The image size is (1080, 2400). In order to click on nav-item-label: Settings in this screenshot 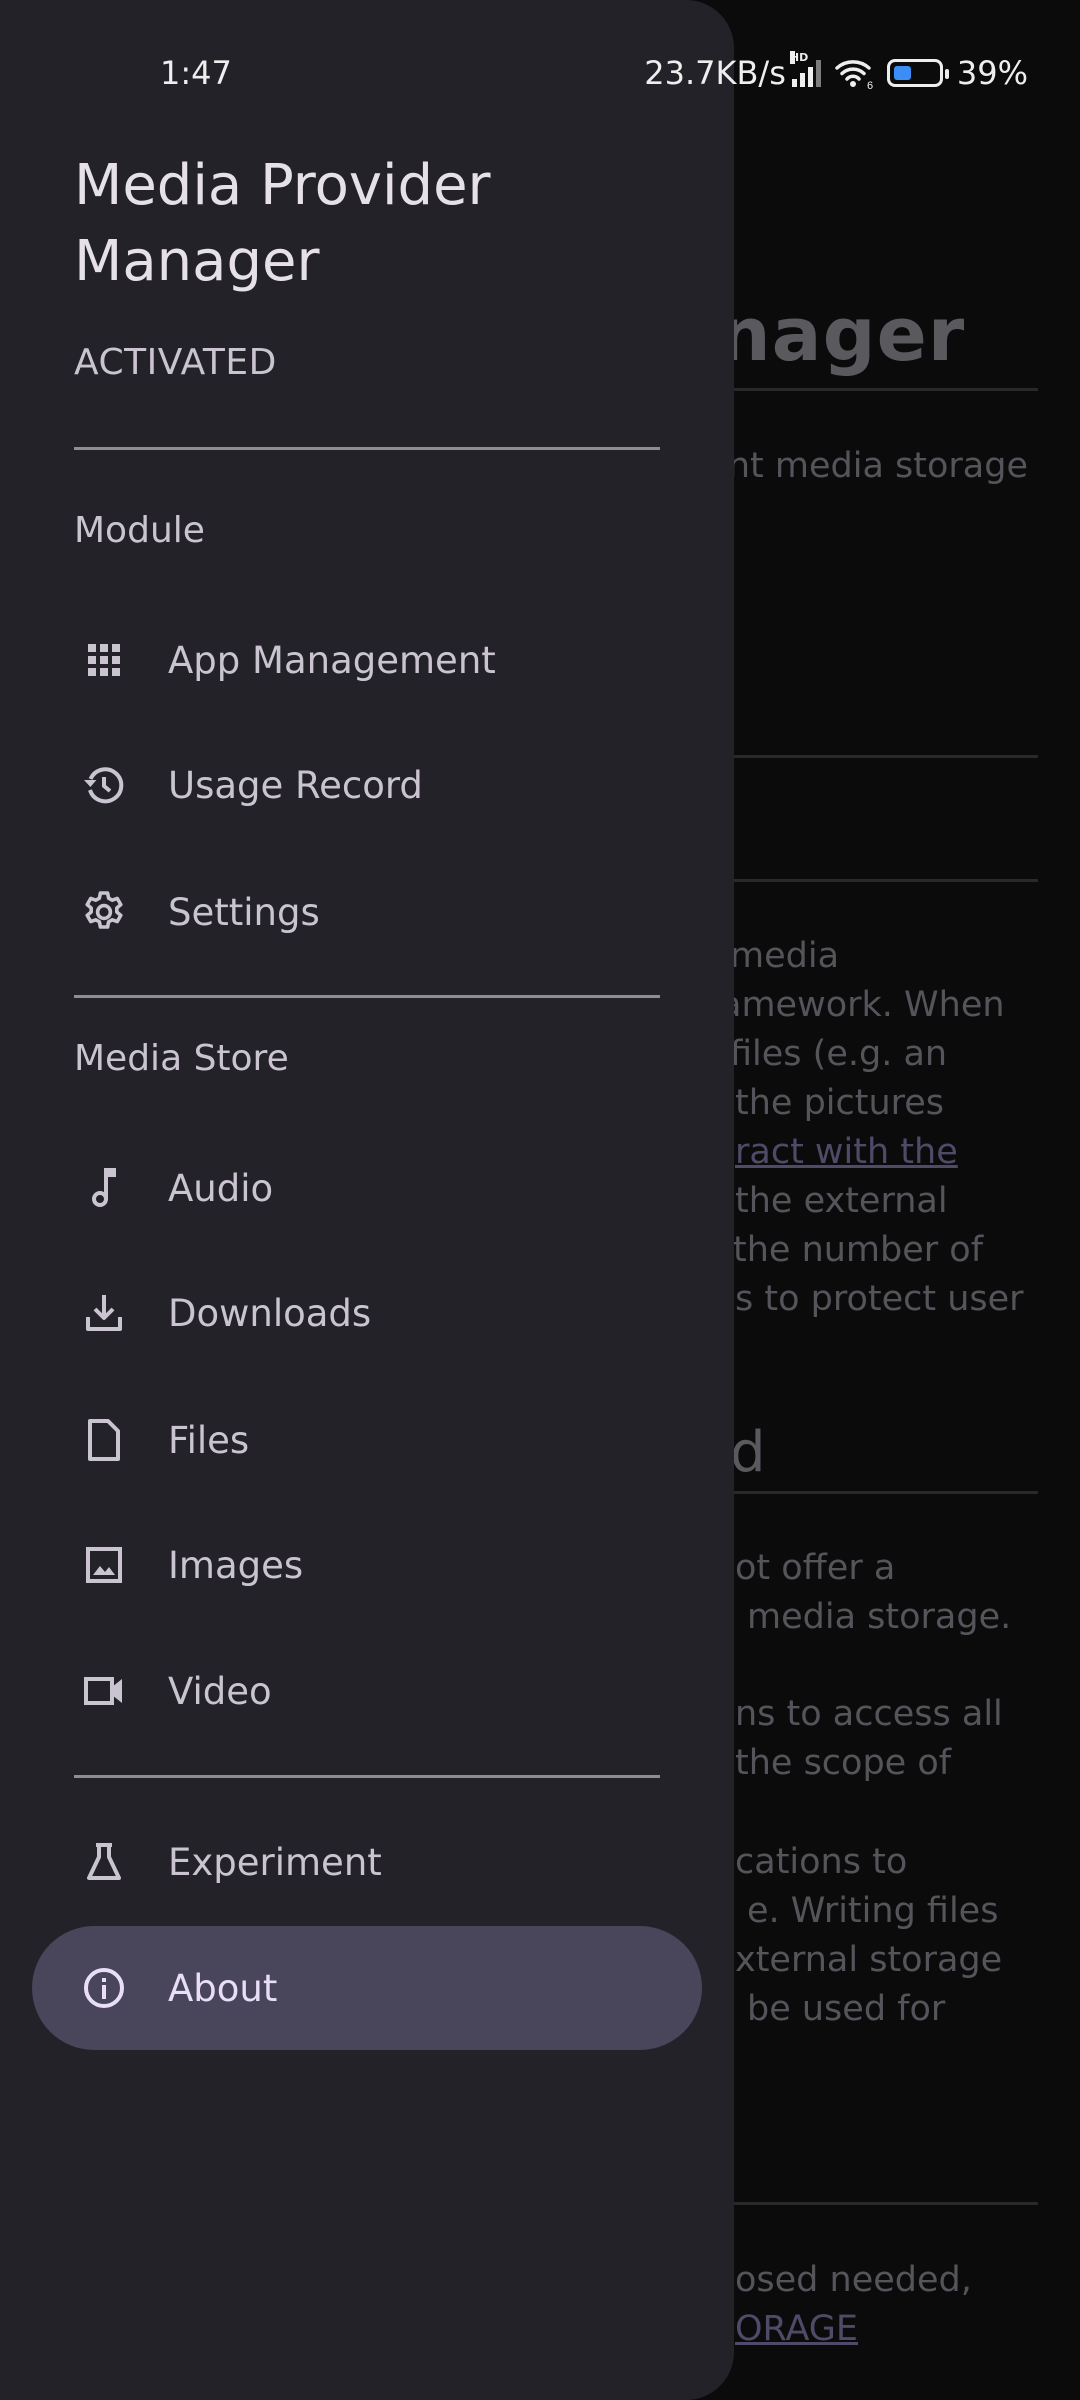, I will do `click(244, 912)`.